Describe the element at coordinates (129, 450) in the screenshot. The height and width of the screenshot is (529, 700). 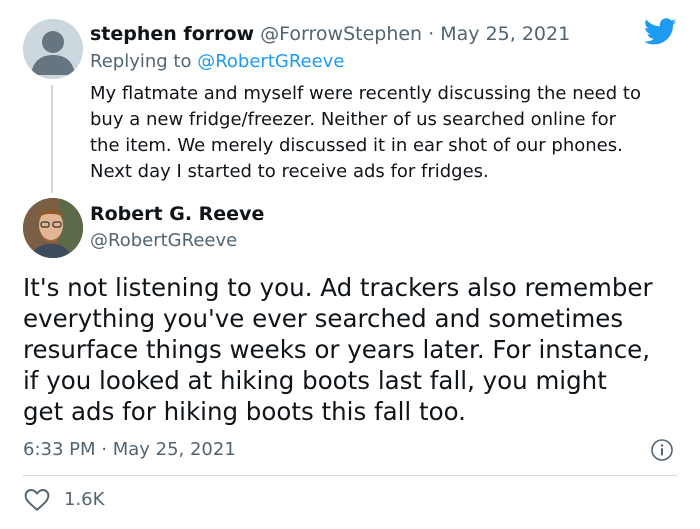
I see `tweet-timestamp: 6:33 PM · May 25, 2021` at that location.